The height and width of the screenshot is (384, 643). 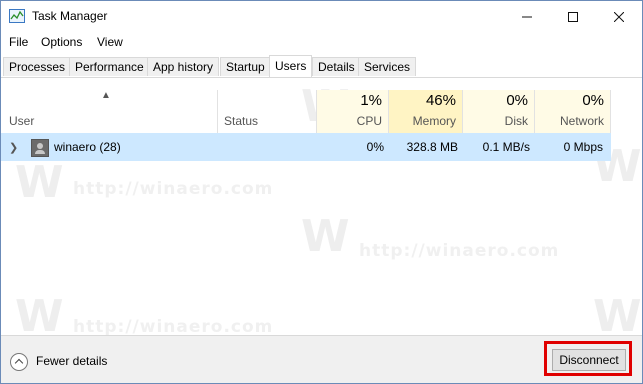 I want to click on menu-file: File, so click(x=18, y=42).